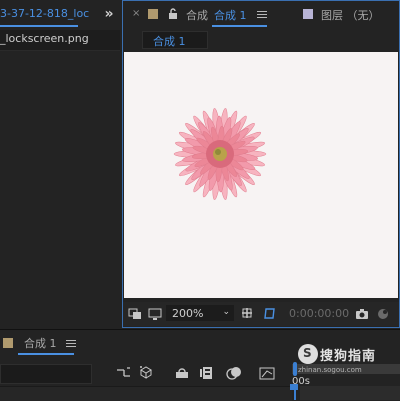 The image size is (400, 401). What do you see at coordinates (226, 312) in the screenshot?
I see `chevron-down-icon: ⌄` at bounding box center [226, 312].